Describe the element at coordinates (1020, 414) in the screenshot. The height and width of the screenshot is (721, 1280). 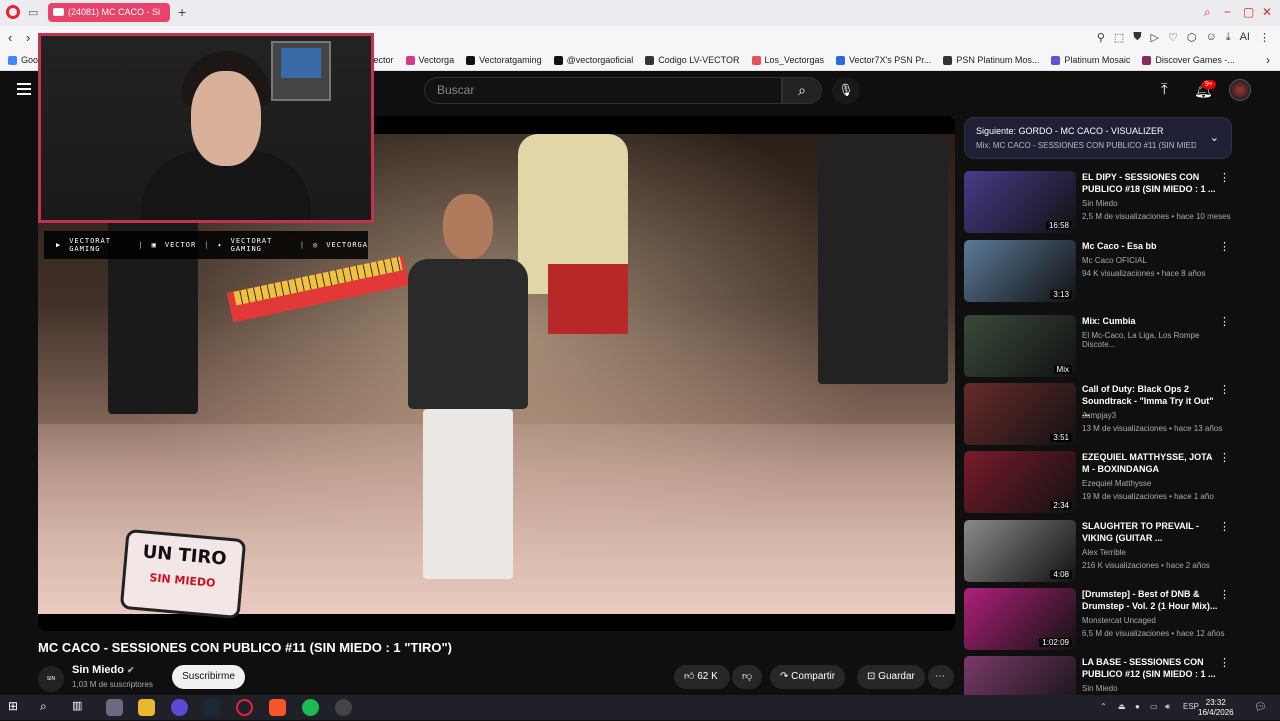
I see `video-thumbnail: 3:51` at that location.